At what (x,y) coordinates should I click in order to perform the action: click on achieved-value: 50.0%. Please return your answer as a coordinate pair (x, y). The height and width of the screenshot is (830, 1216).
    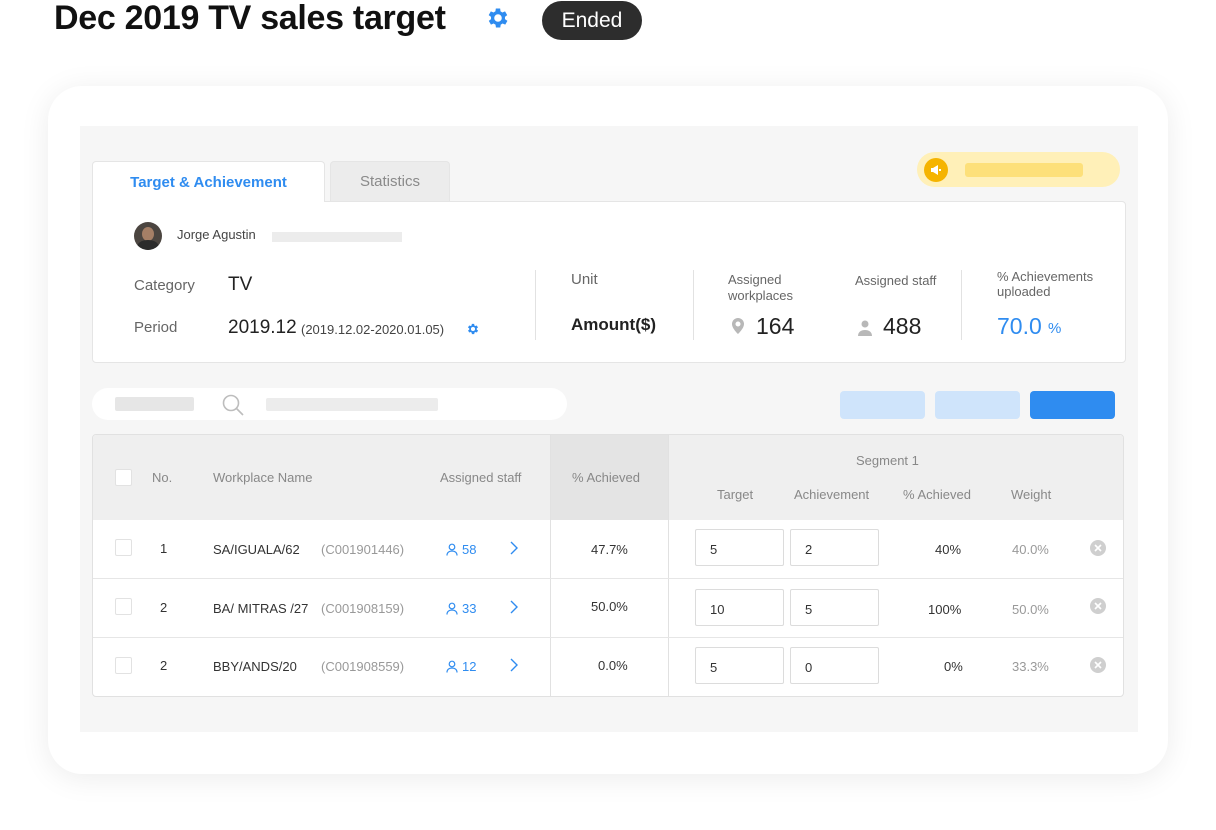
    Looking at the image, I should click on (609, 606).